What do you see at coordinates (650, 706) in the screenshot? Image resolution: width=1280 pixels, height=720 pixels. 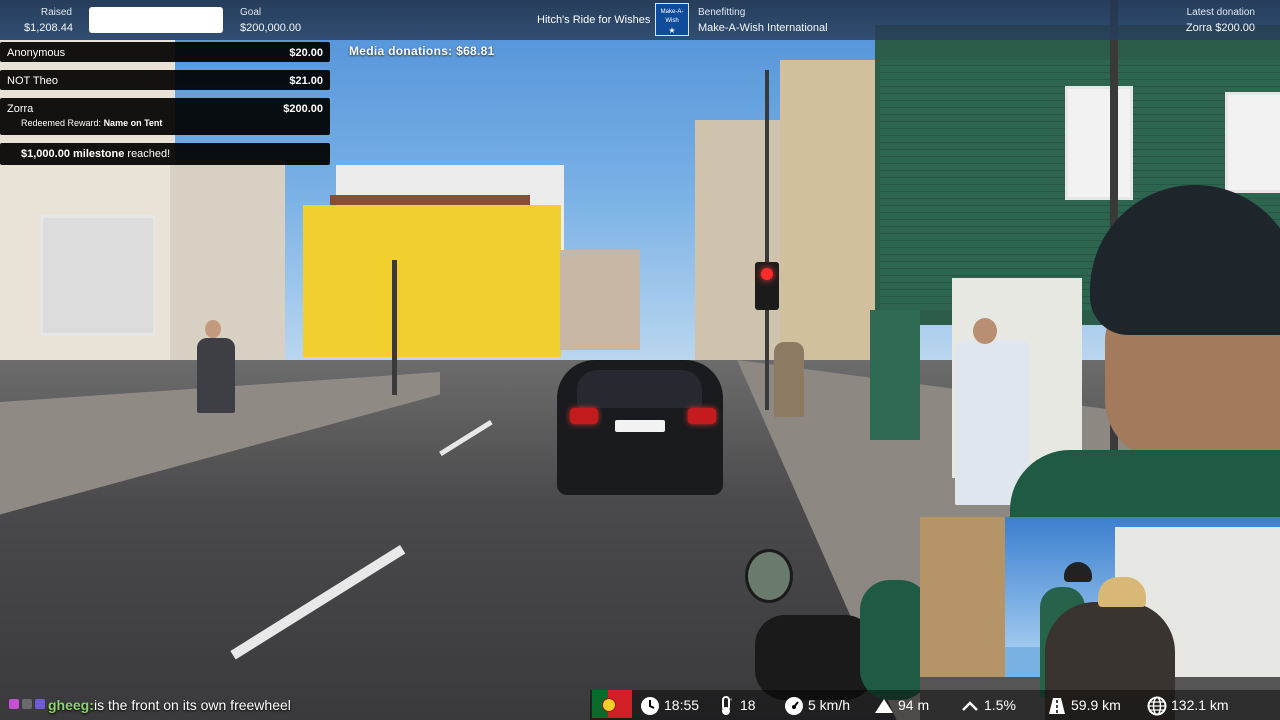 I see `clock-icon` at bounding box center [650, 706].